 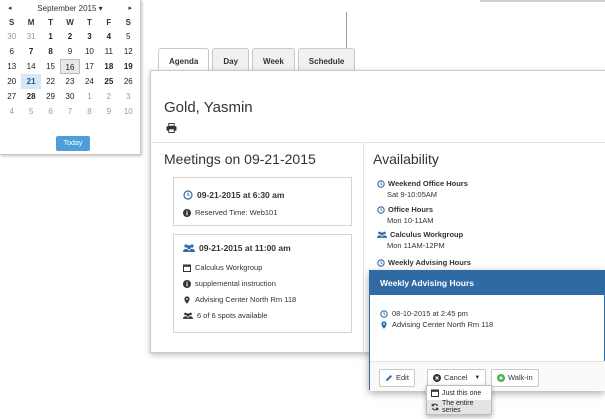 I want to click on meeting-detail-row: Reserved Time: Web101, so click(x=230, y=212).